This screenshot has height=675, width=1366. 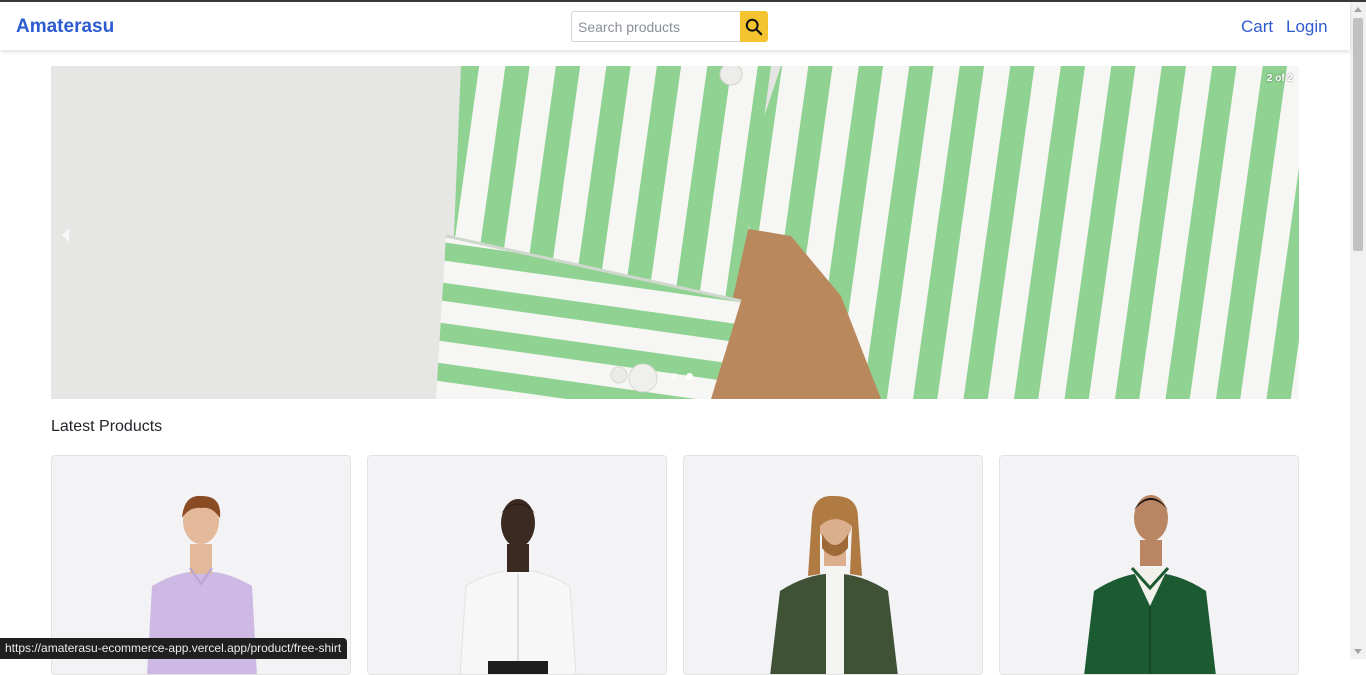 I want to click on search-button, so click(x=754, y=26).